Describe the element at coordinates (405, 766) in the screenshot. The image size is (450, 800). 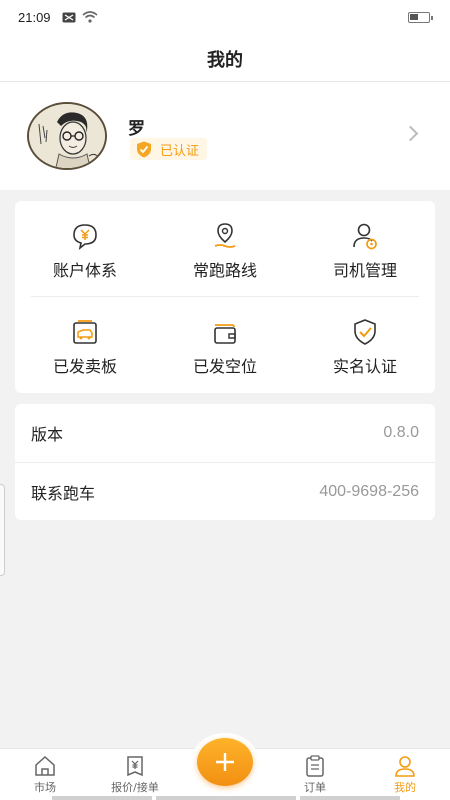
I see `user-icon` at that location.